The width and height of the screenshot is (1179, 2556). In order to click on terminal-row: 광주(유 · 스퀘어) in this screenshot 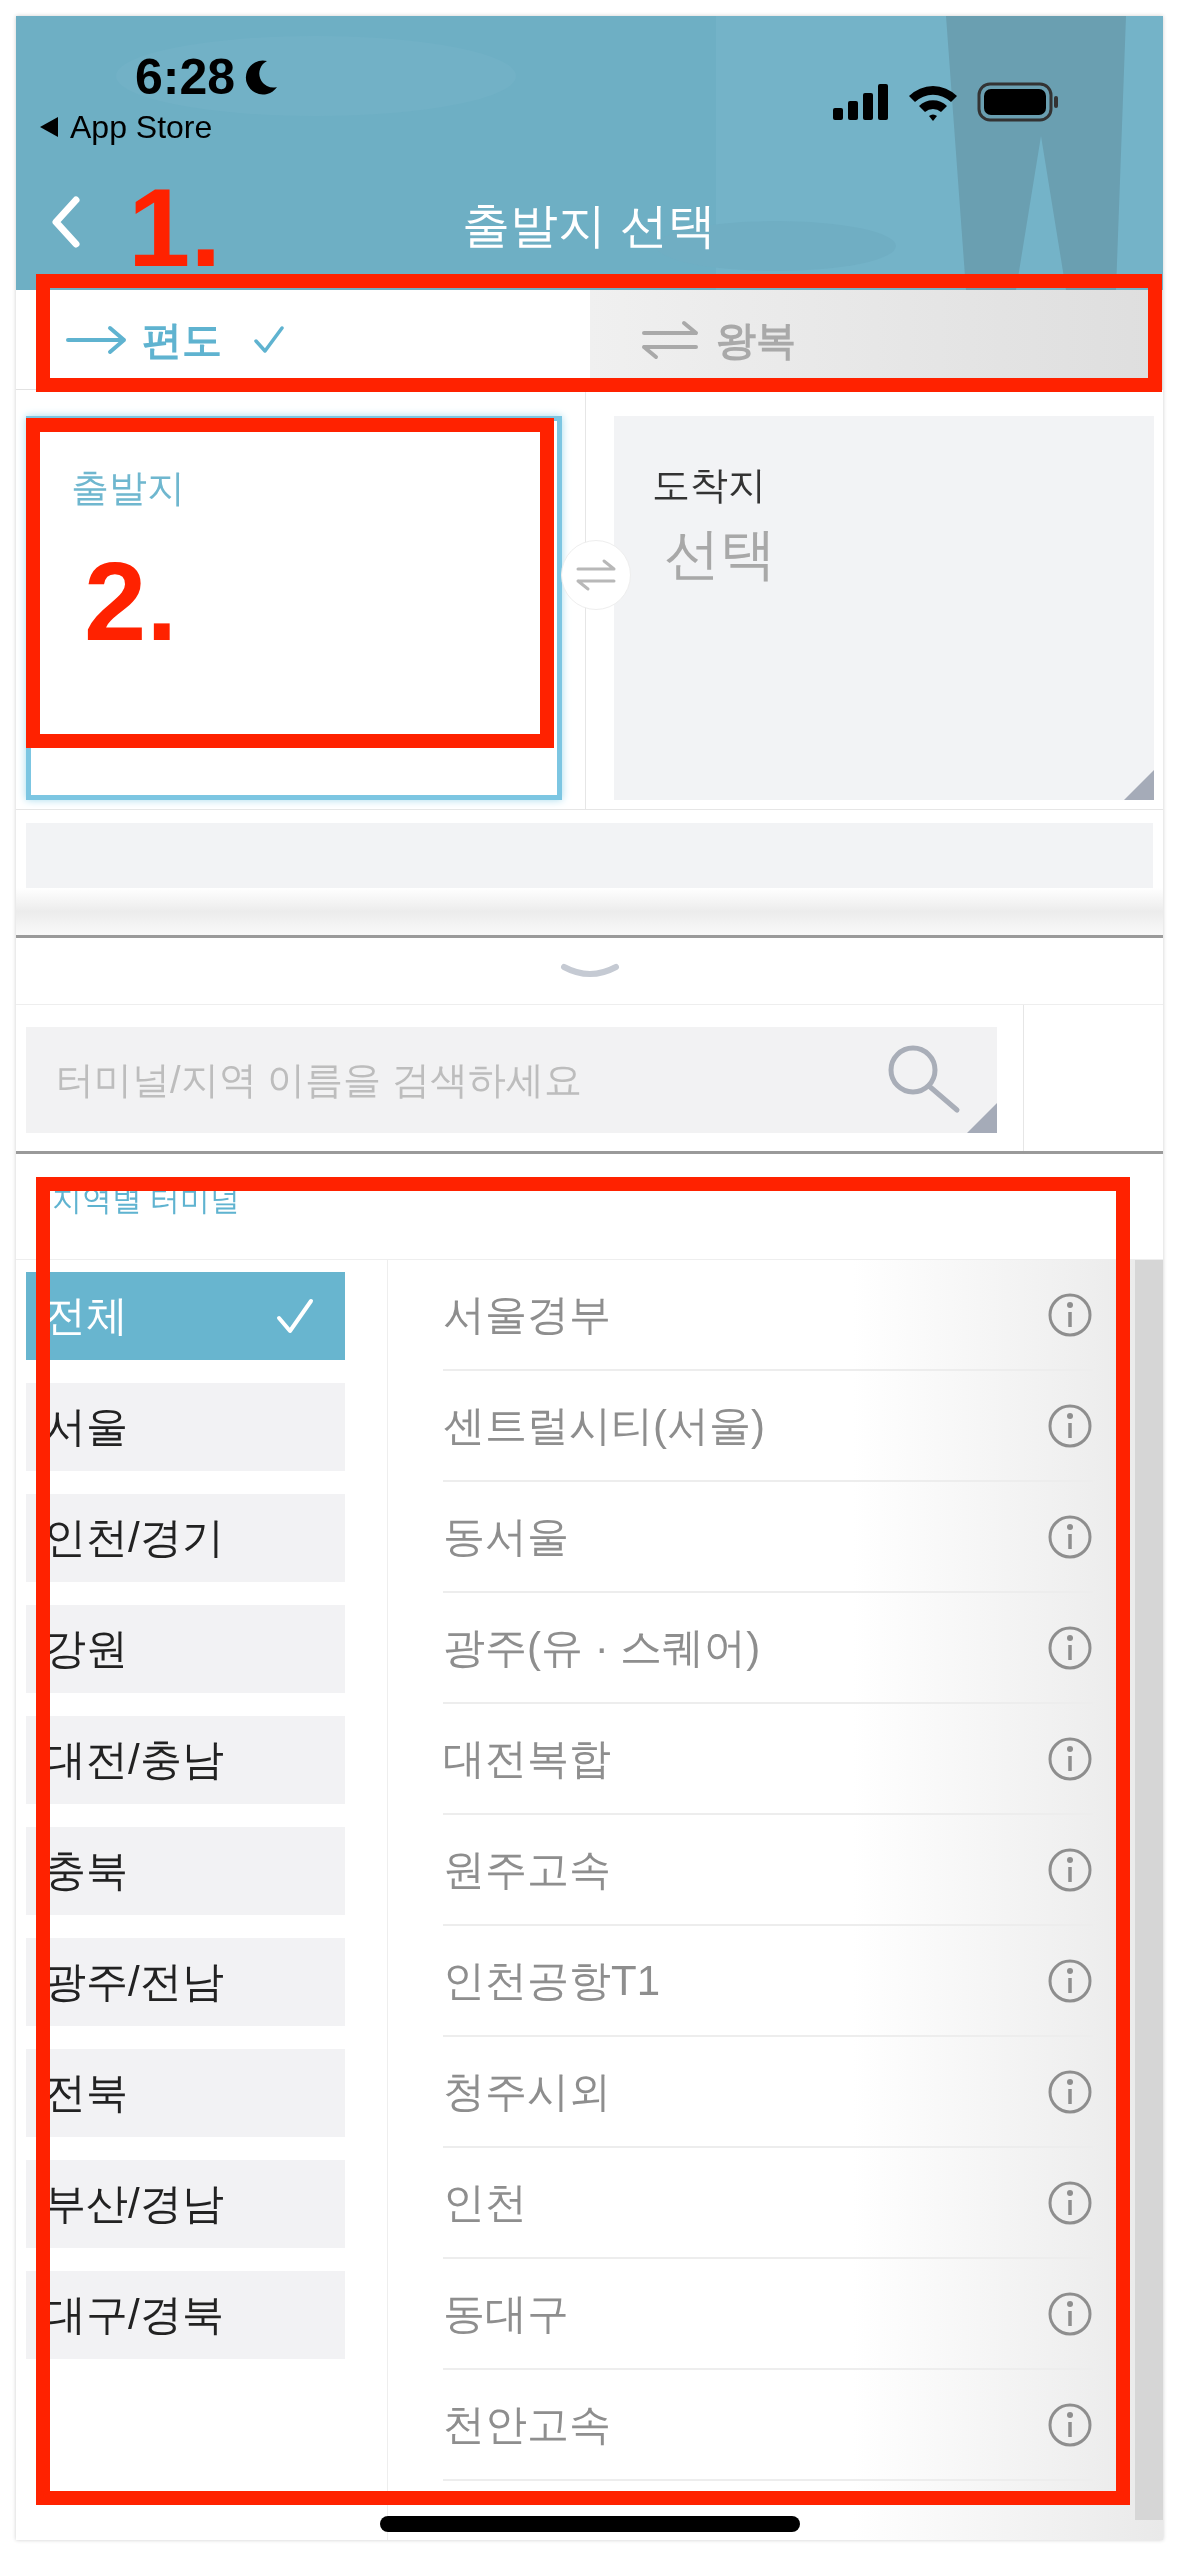, I will do `click(768, 1648)`.